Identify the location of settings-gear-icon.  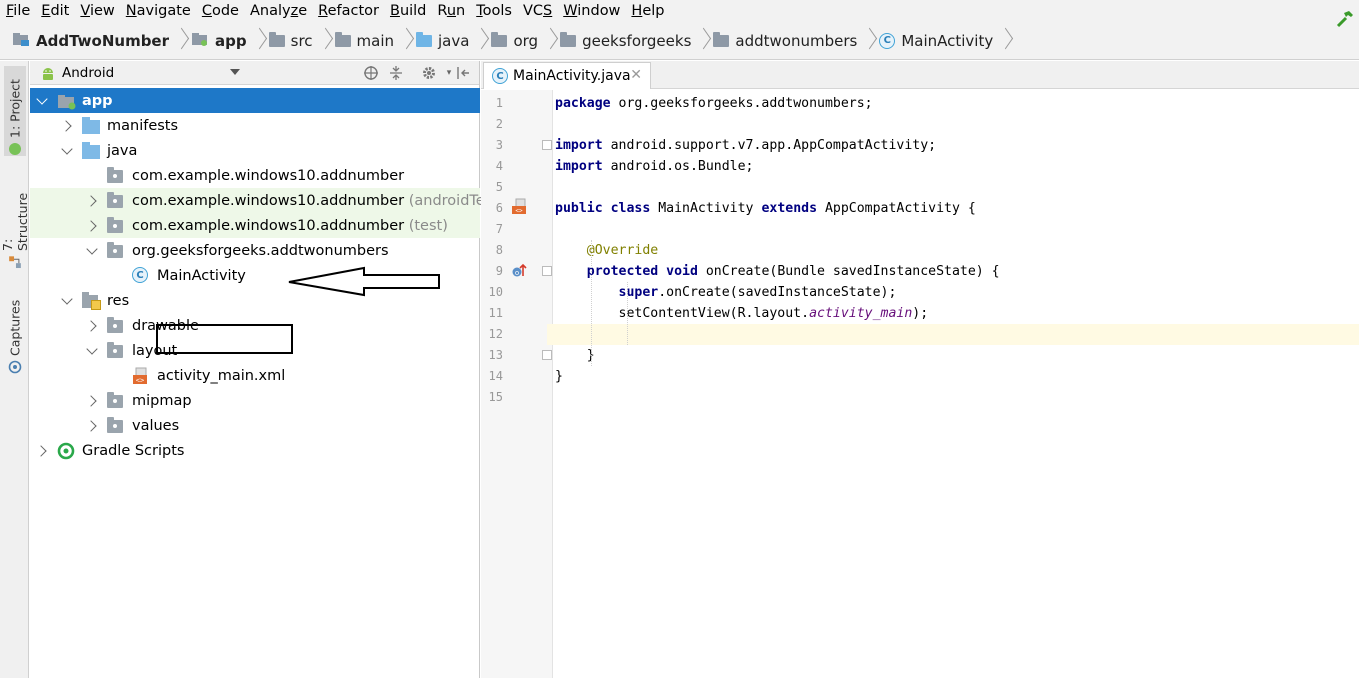
(429, 73).